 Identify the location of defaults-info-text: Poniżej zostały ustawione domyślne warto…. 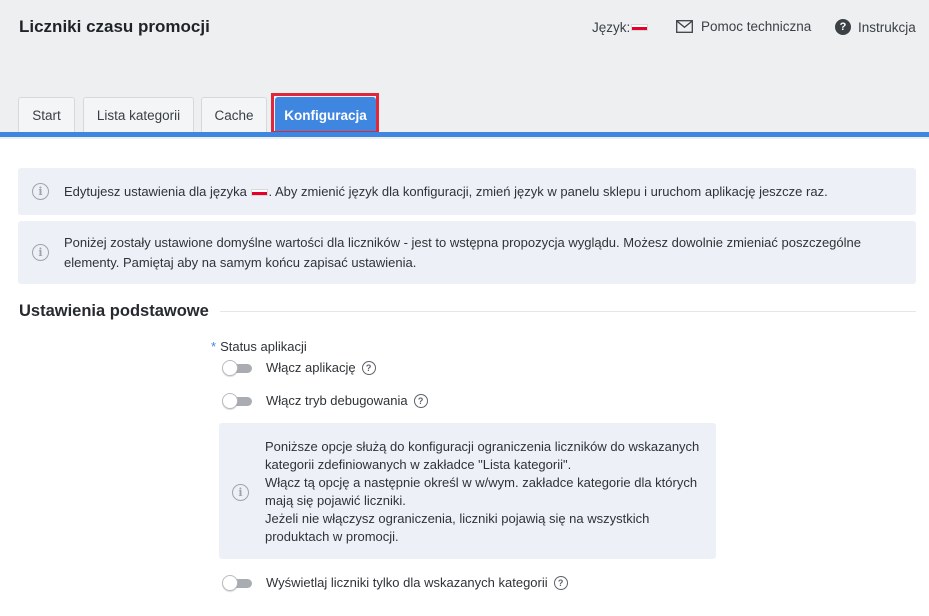
(481, 253).